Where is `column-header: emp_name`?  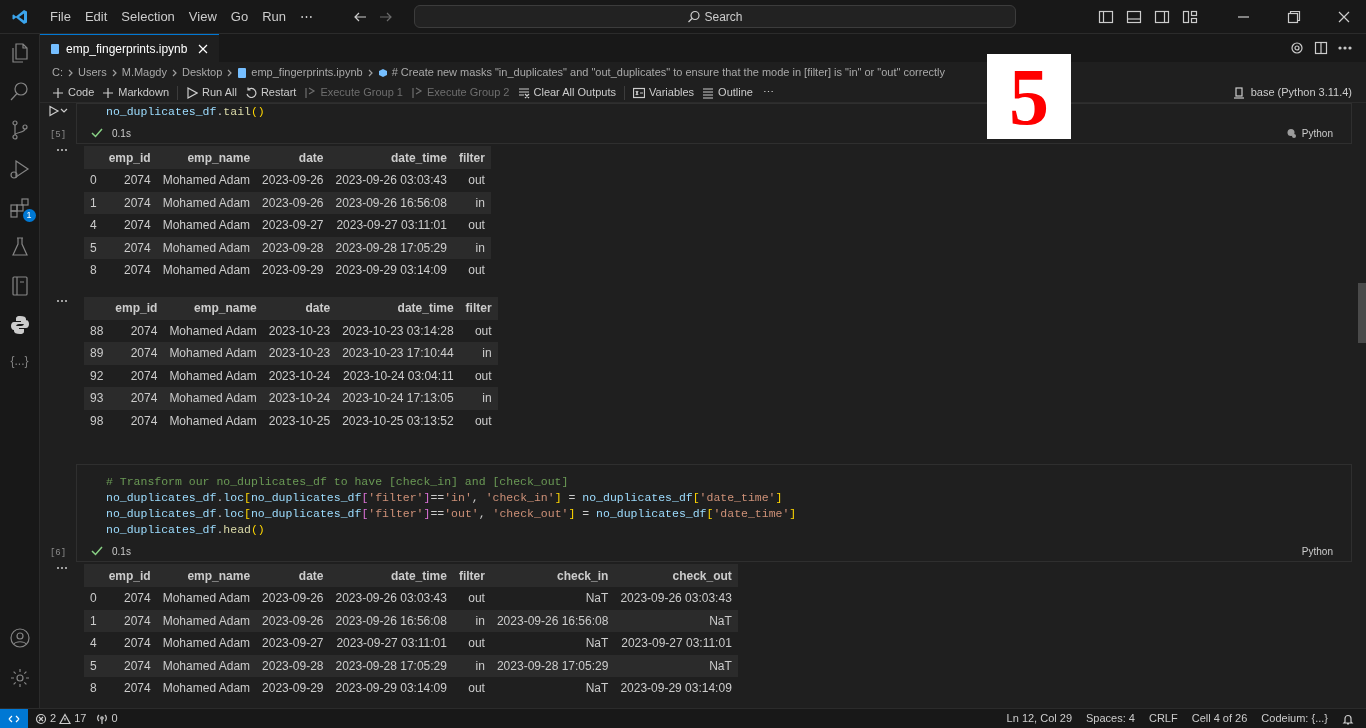
column-header: emp_name is located at coordinates (213, 308).